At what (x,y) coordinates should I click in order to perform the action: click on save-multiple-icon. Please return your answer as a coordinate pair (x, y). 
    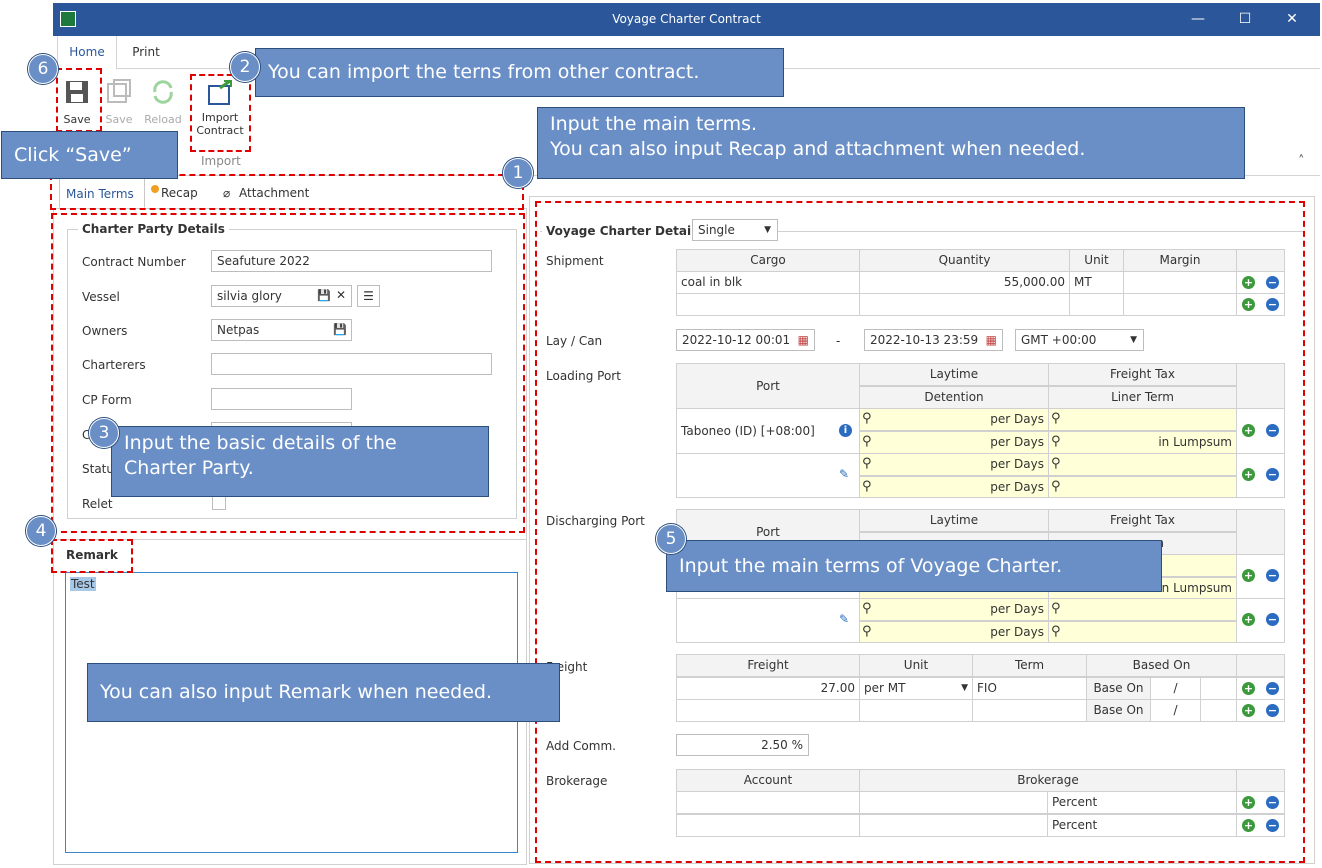
    Looking at the image, I should click on (119, 91).